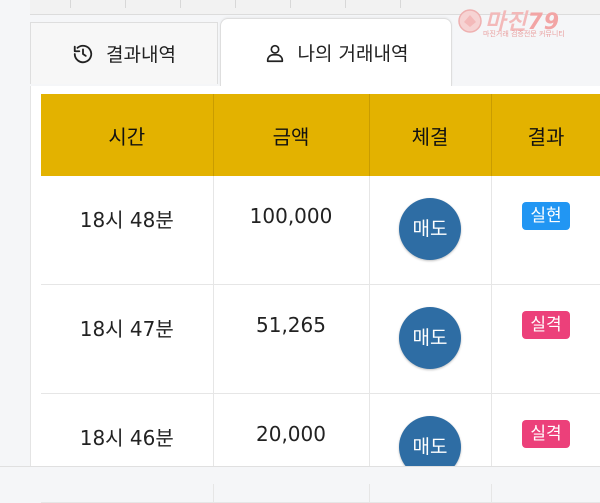  What do you see at coordinates (127, 135) in the screenshot?
I see `column-header-time: 시간` at bounding box center [127, 135].